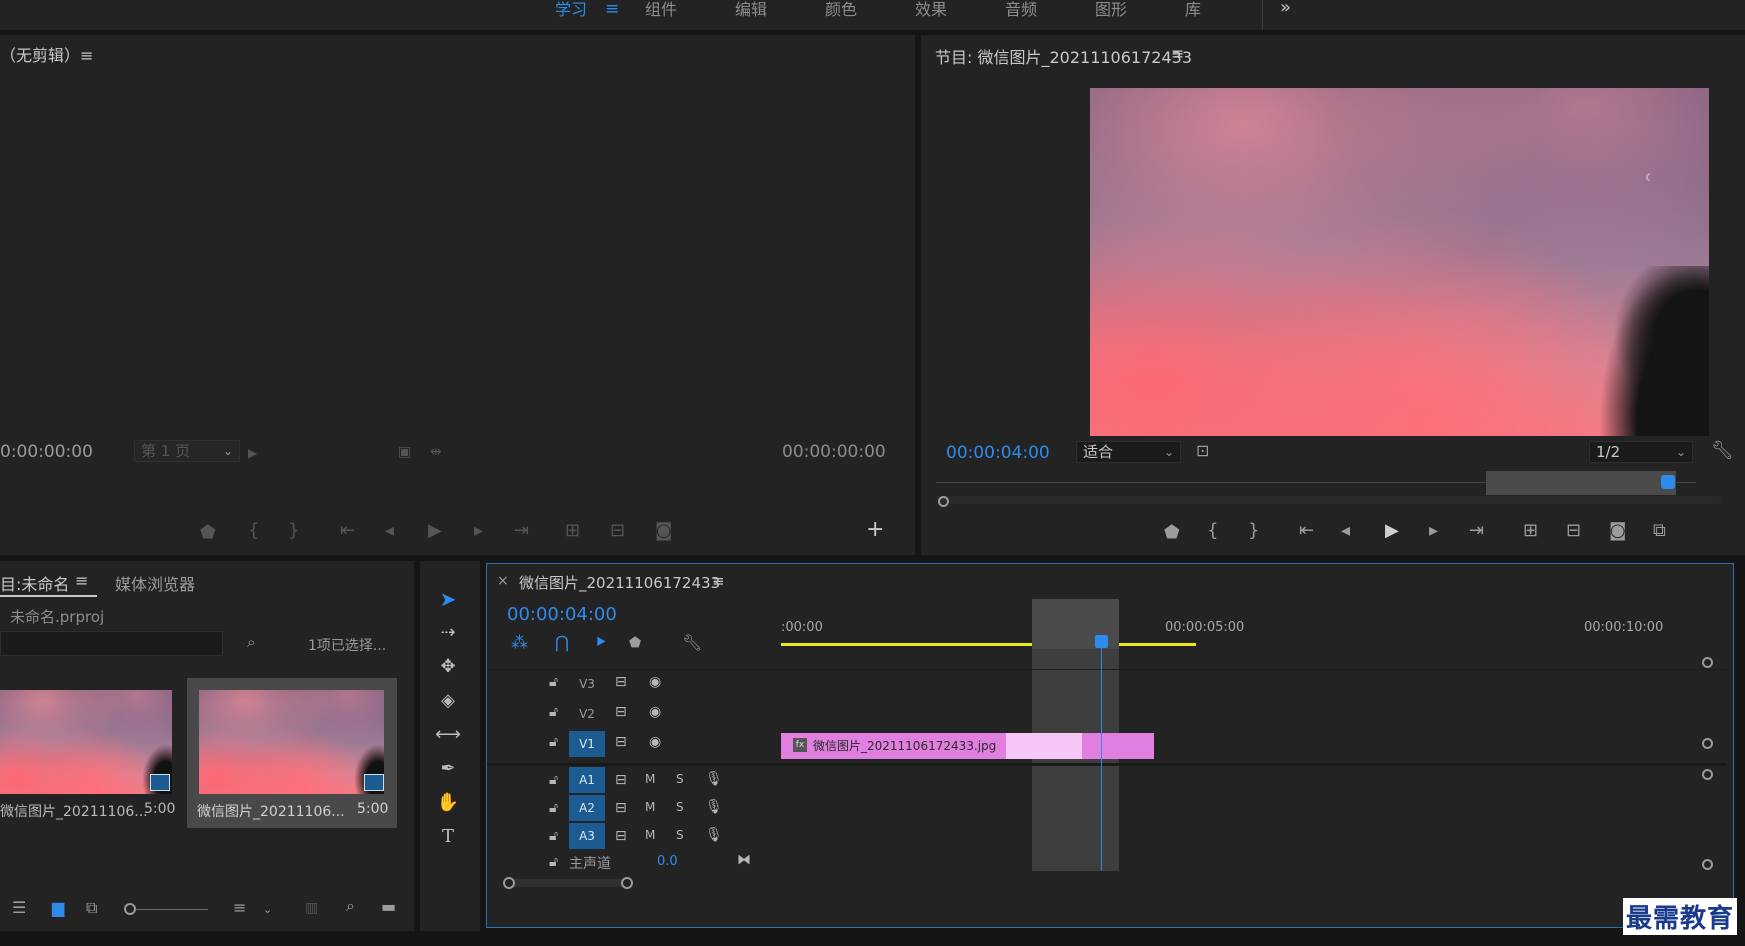 This screenshot has width=1745, height=946. I want to click on overwrite-icon: ⊟, so click(617, 531).